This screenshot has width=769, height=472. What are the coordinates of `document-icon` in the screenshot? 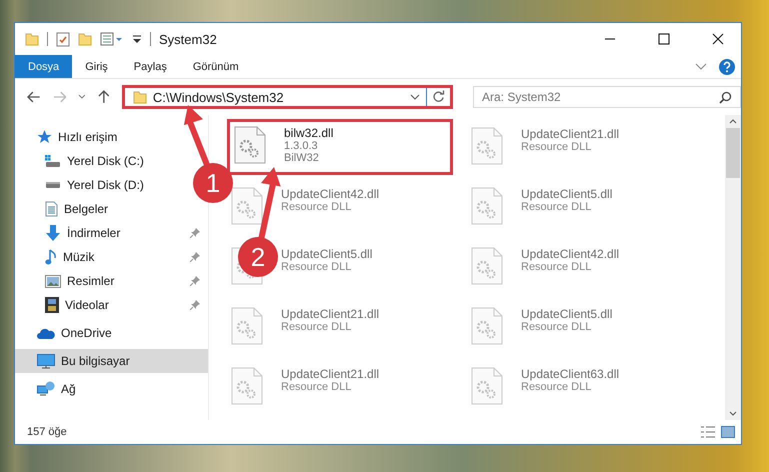 It's located at (51, 209).